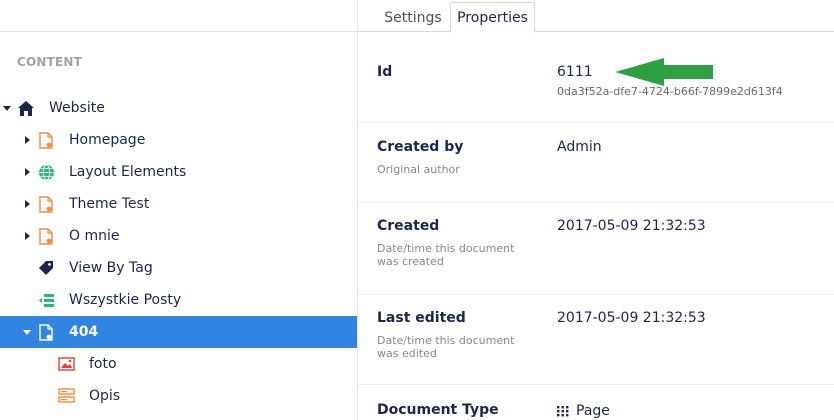 This screenshot has height=420, width=834. What do you see at coordinates (438, 410) in the screenshot?
I see `property-title: Document Type` at bounding box center [438, 410].